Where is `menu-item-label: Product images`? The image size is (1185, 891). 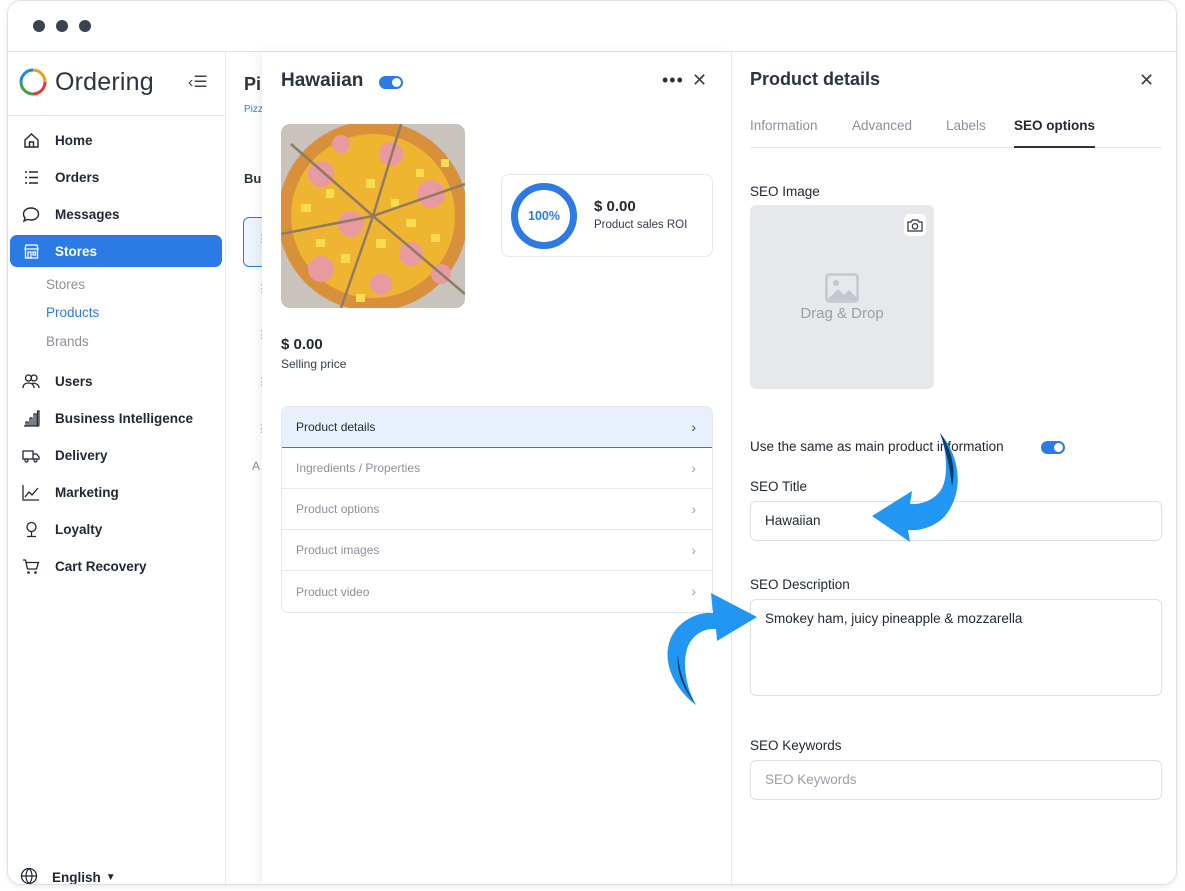 menu-item-label: Product images is located at coordinates (338, 550).